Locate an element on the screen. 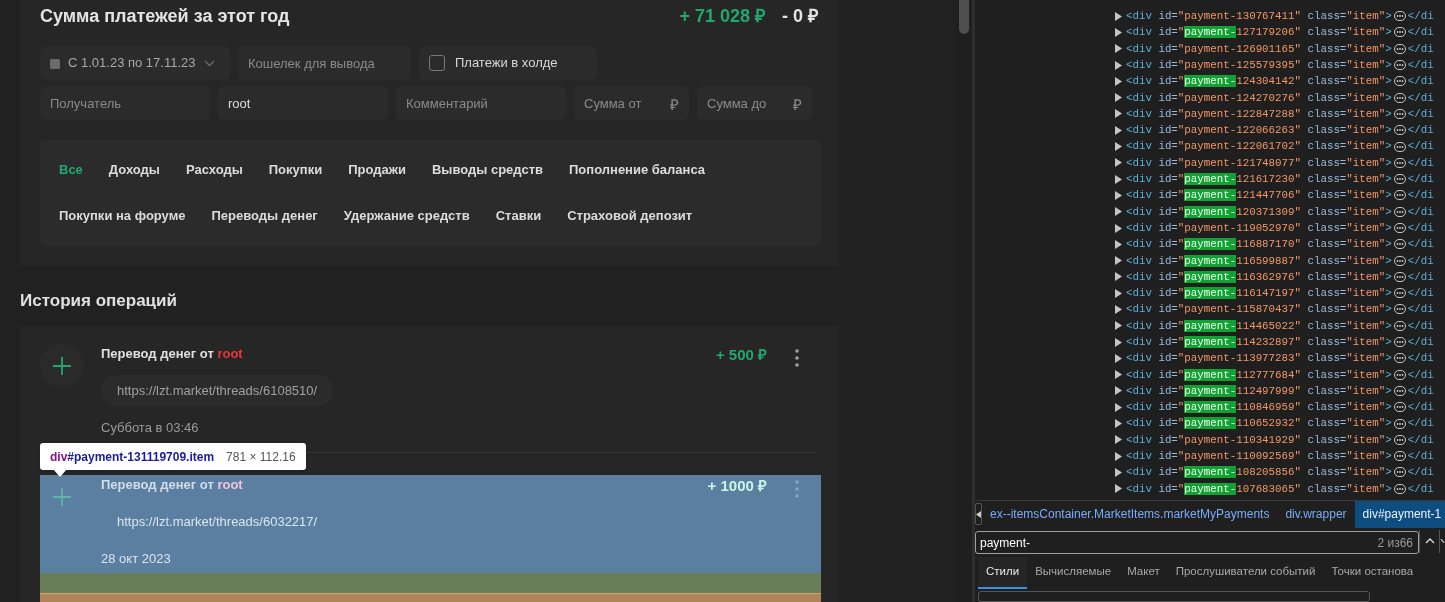 This screenshot has width=1445, height=602. plus-icon is located at coordinates (62, 496).